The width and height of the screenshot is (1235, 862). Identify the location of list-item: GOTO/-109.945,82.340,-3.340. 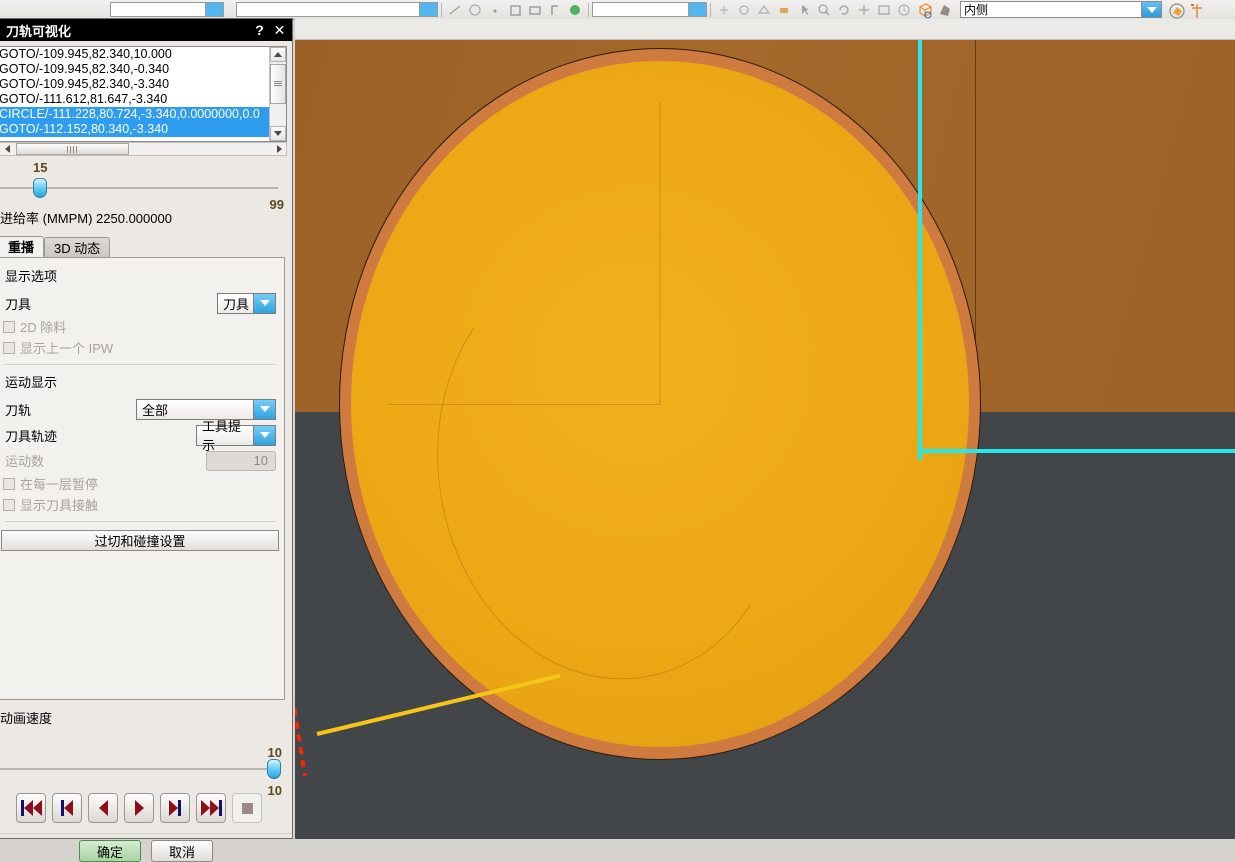
(135, 84).